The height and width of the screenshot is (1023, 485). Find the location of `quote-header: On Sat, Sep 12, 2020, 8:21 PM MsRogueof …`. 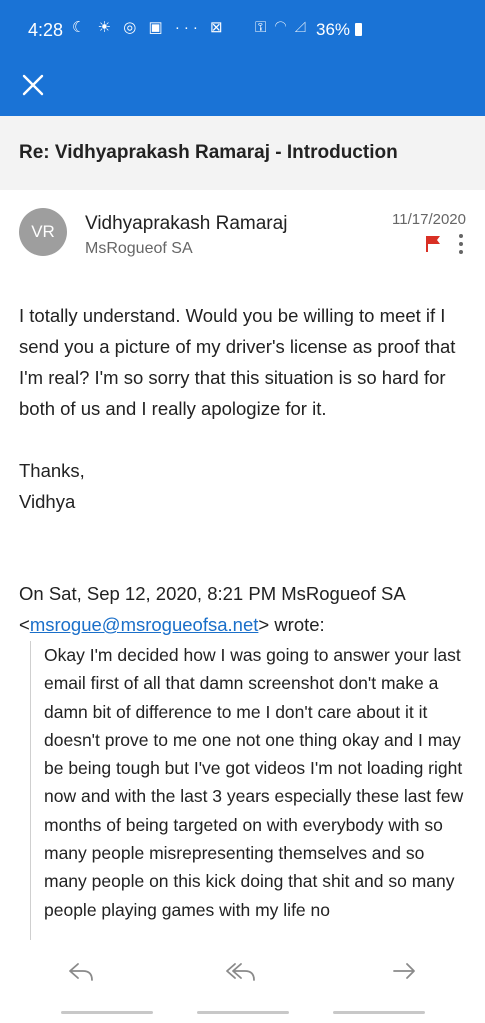

quote-header: On Sat, Sep 12, 2020, 8:21 PM MsRogueof … is located at coordinates (212, 609).